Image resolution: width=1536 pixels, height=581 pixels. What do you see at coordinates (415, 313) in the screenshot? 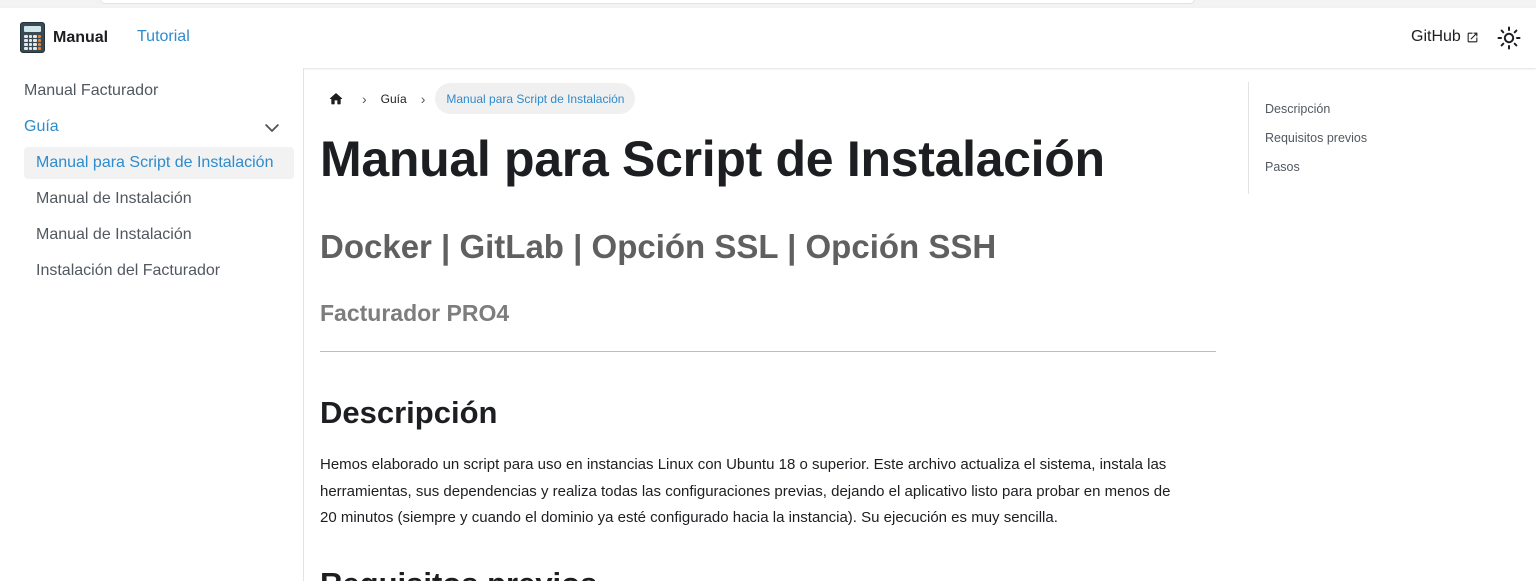
I see `product-name: Facturador PRO4` at bounding box center [415, 313].